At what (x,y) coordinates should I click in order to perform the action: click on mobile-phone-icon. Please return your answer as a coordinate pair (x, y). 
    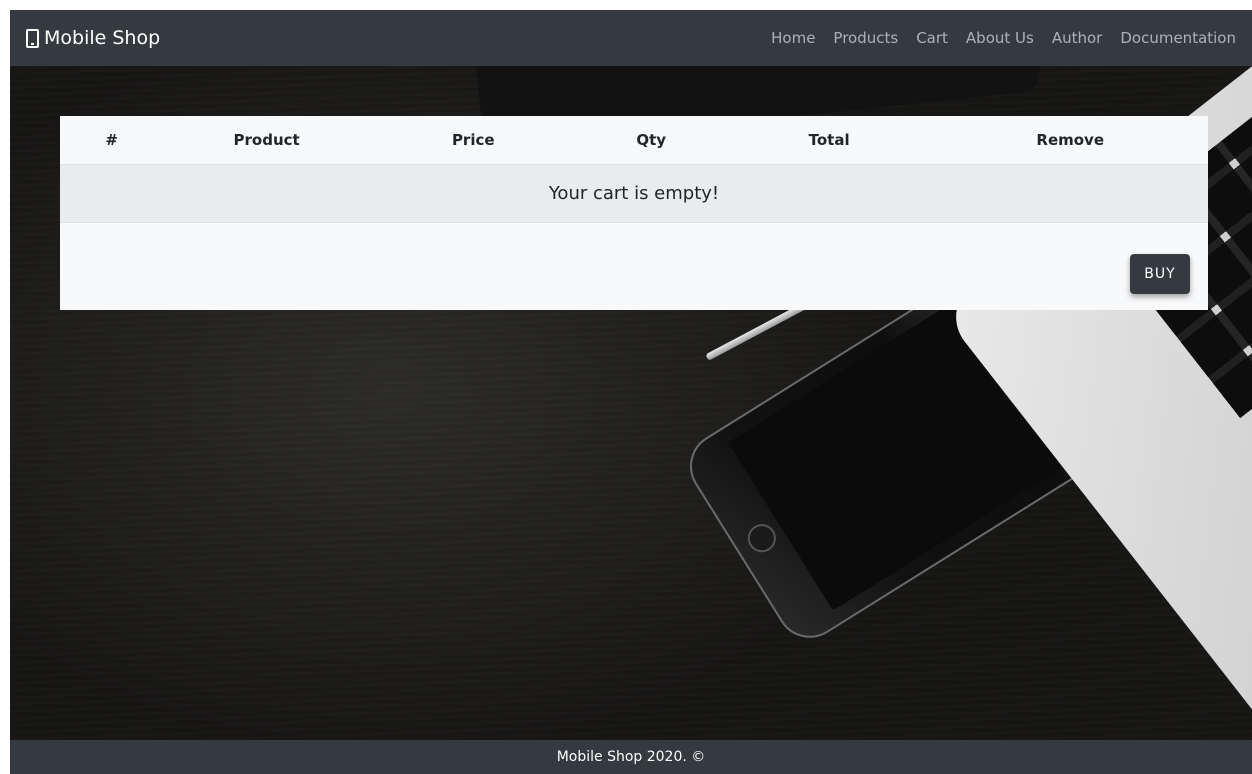
    Looking at the image, I should click on (32, 38).